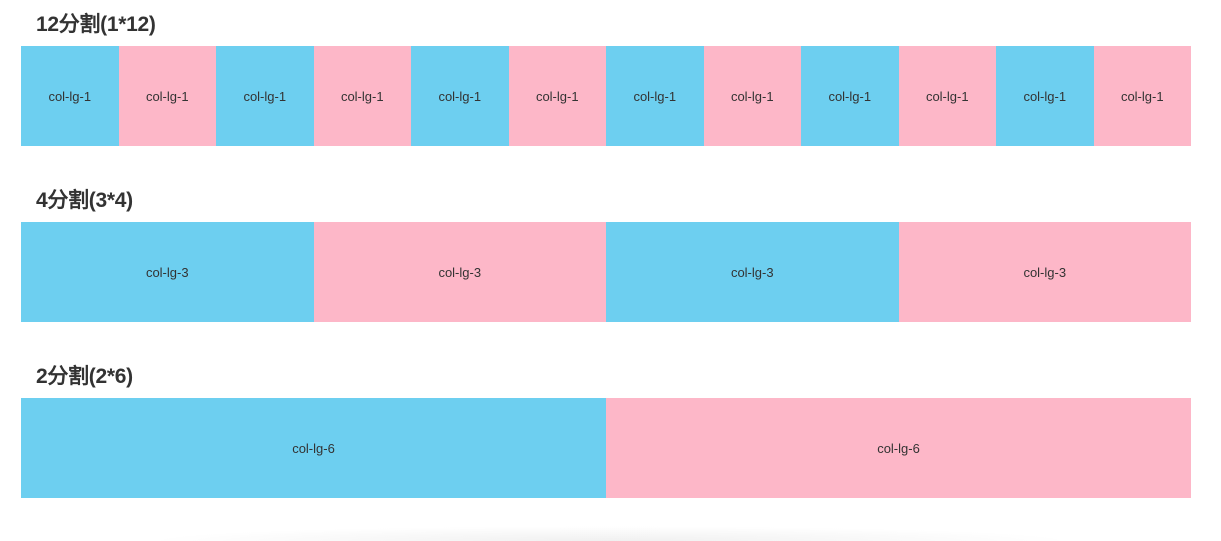  What do you see at coordinates (84, 200) in the screenshot?
I see `section-title-4: 4分割(3*4)` at bounding box center [84, 200].